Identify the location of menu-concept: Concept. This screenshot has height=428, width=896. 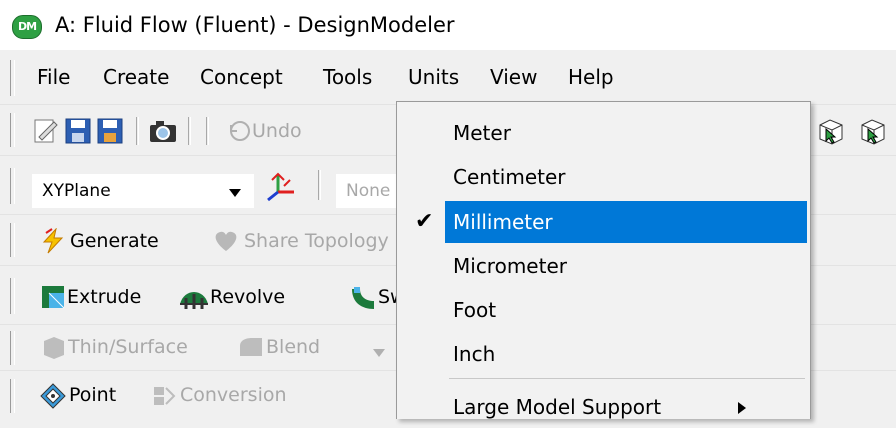
(241, 77).